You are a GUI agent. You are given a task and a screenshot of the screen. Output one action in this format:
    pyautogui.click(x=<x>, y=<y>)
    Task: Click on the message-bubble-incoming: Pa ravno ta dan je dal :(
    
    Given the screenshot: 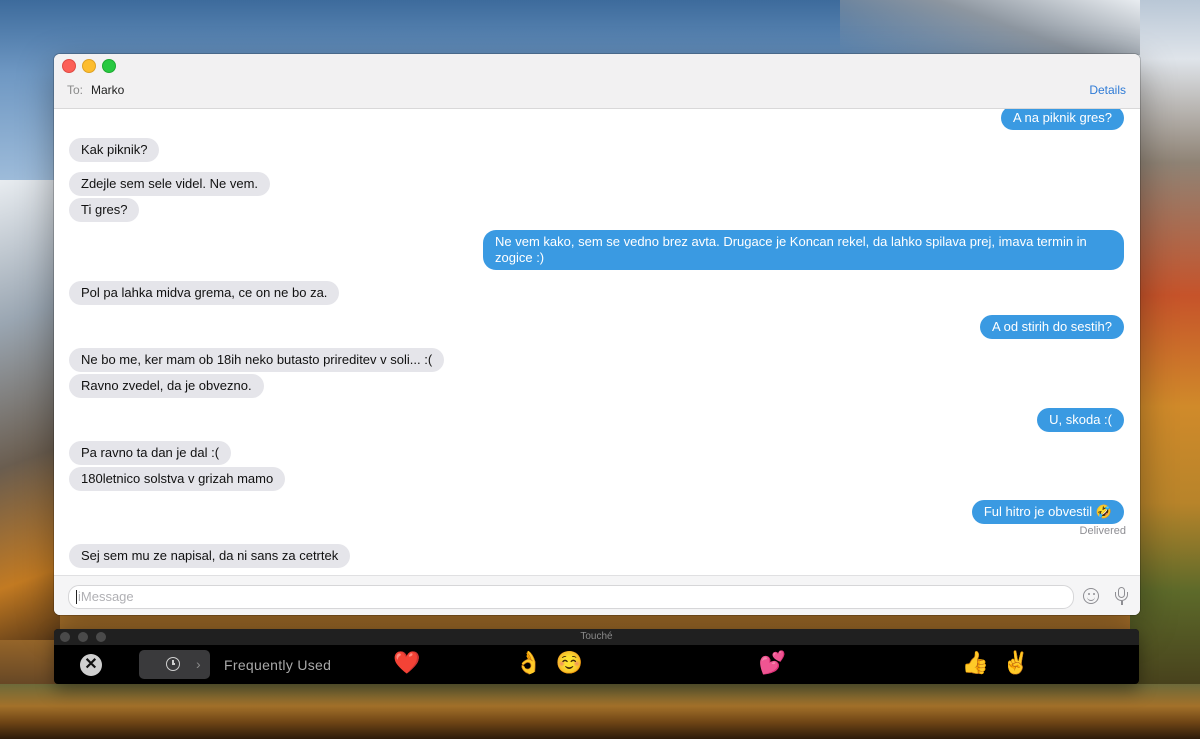 What is the action you would take?
    pyautogui.click(x=150, y=453)
    